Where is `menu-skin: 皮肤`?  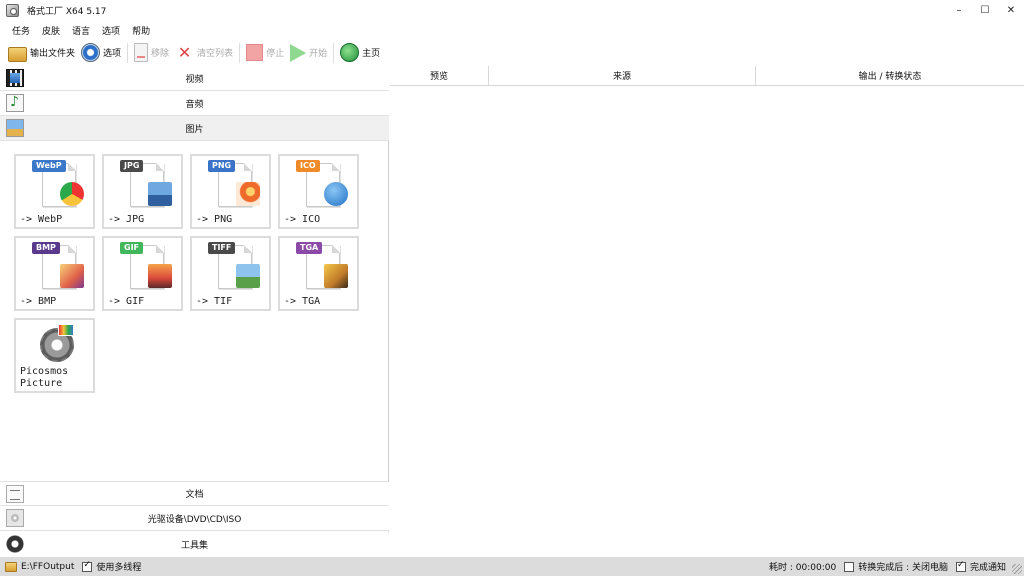 menu-skin: 皮肤 is located at coordinates (51, 30).